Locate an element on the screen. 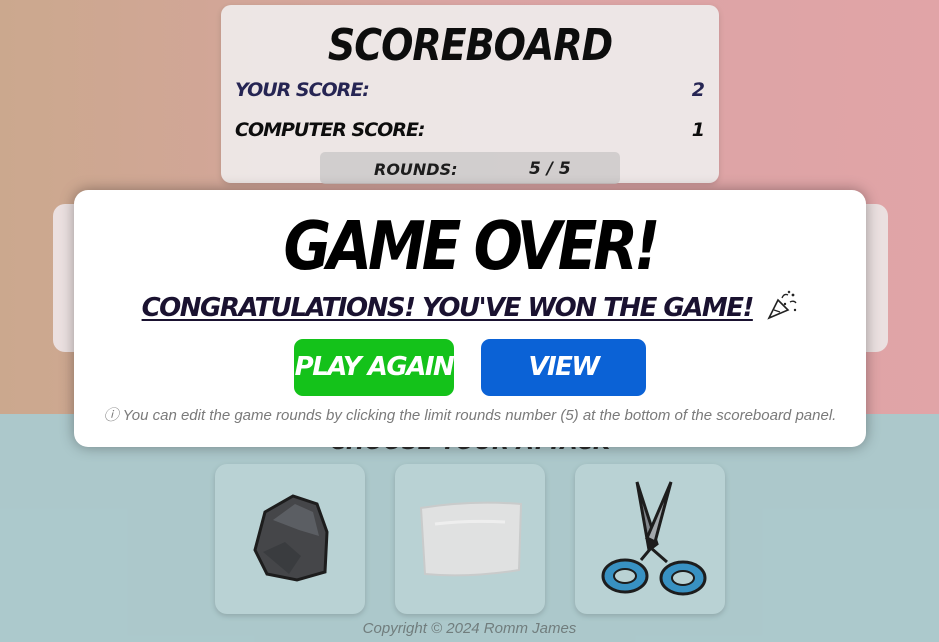  info-icon: ⓘ is located at coordinates (111, 415).